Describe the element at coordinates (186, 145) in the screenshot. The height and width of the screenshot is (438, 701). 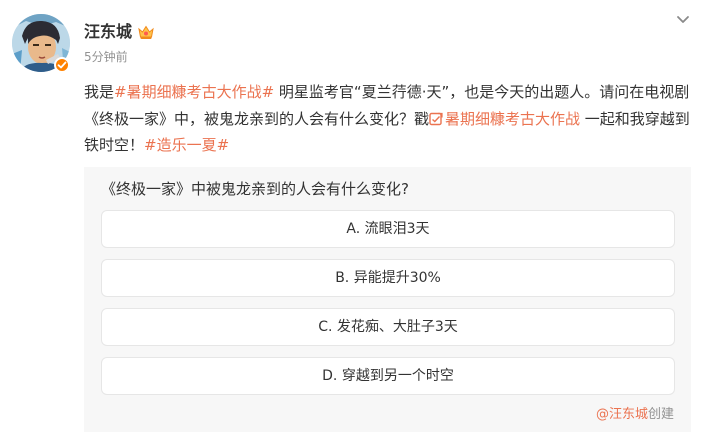
I see `topic-link: #造乐一夏#` at that location.